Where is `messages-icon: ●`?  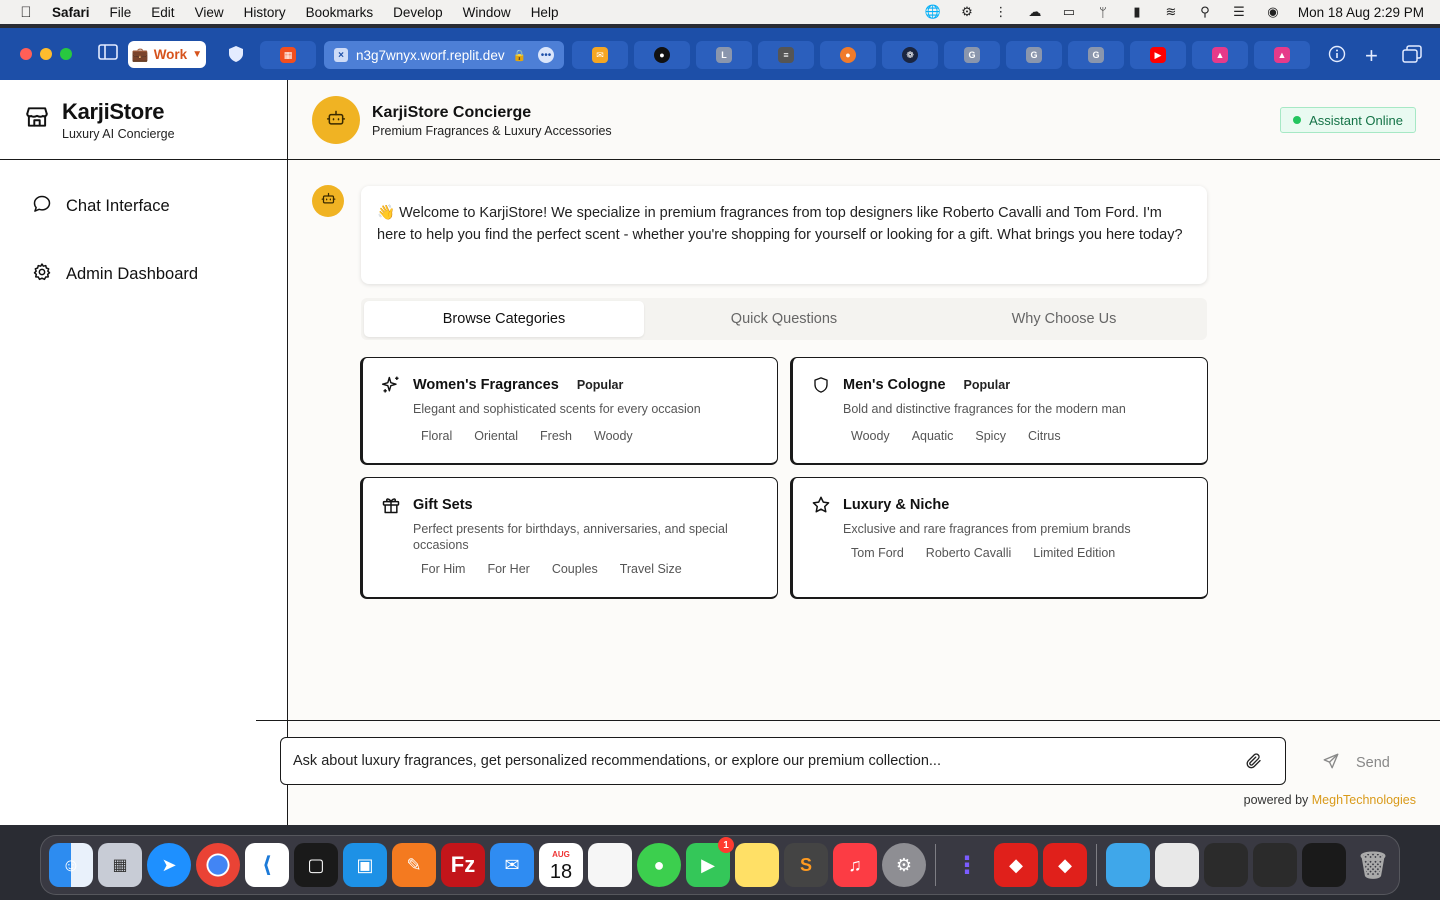
messages-icon: ● is located at coordinates (659, 865).